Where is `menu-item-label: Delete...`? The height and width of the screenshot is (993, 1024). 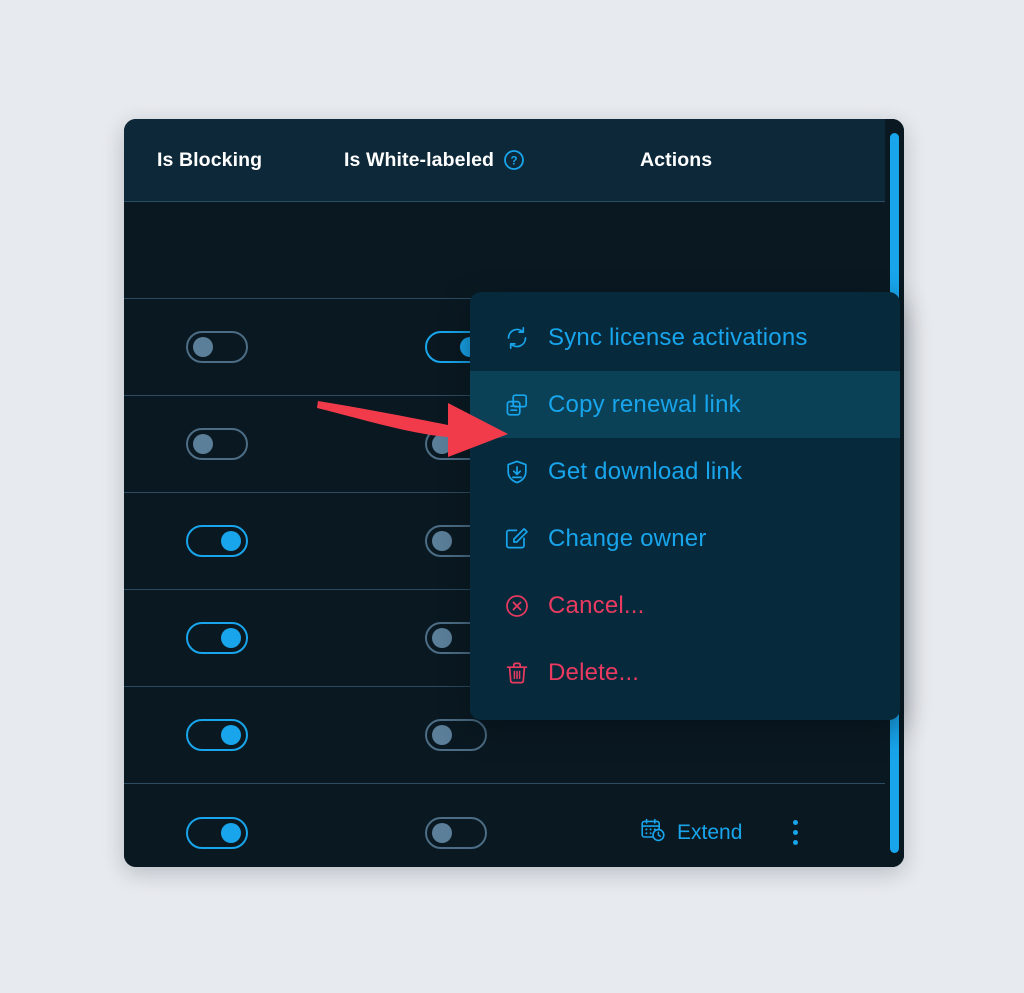 menu-item-label: Delete... is located at coordinates (594, 672).